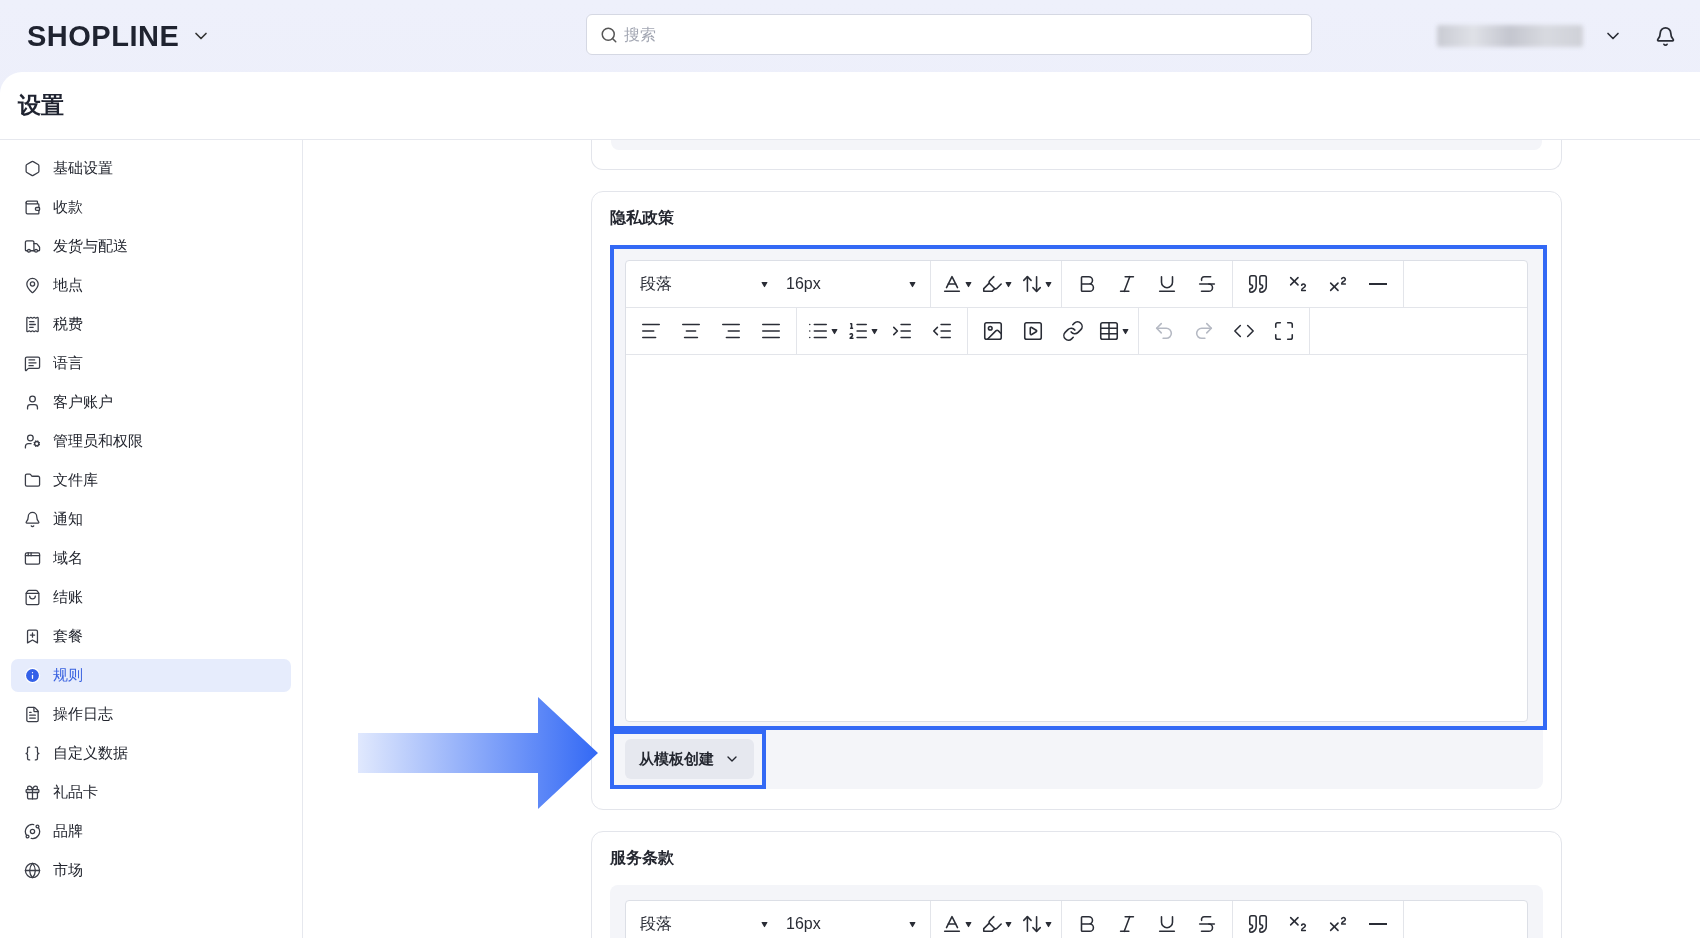  Describe the element at coordinates (32, 675) in the screenshot. I see `info-icon` at that location.